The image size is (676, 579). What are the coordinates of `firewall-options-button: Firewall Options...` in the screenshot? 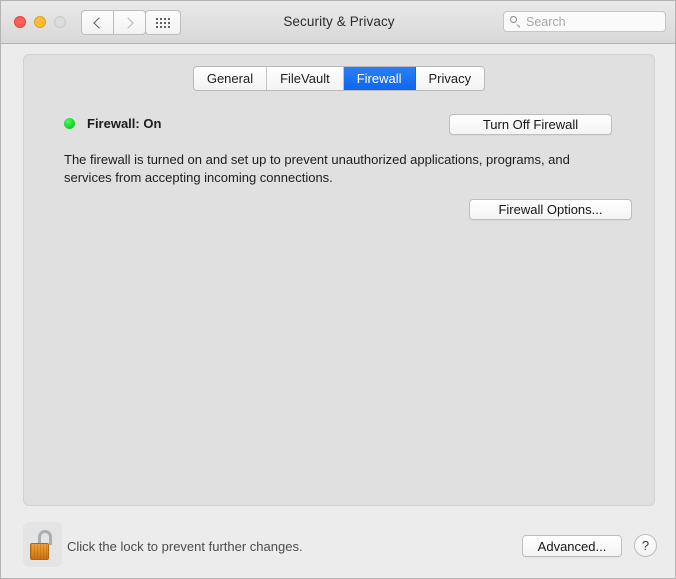 It's located at (550, 209).